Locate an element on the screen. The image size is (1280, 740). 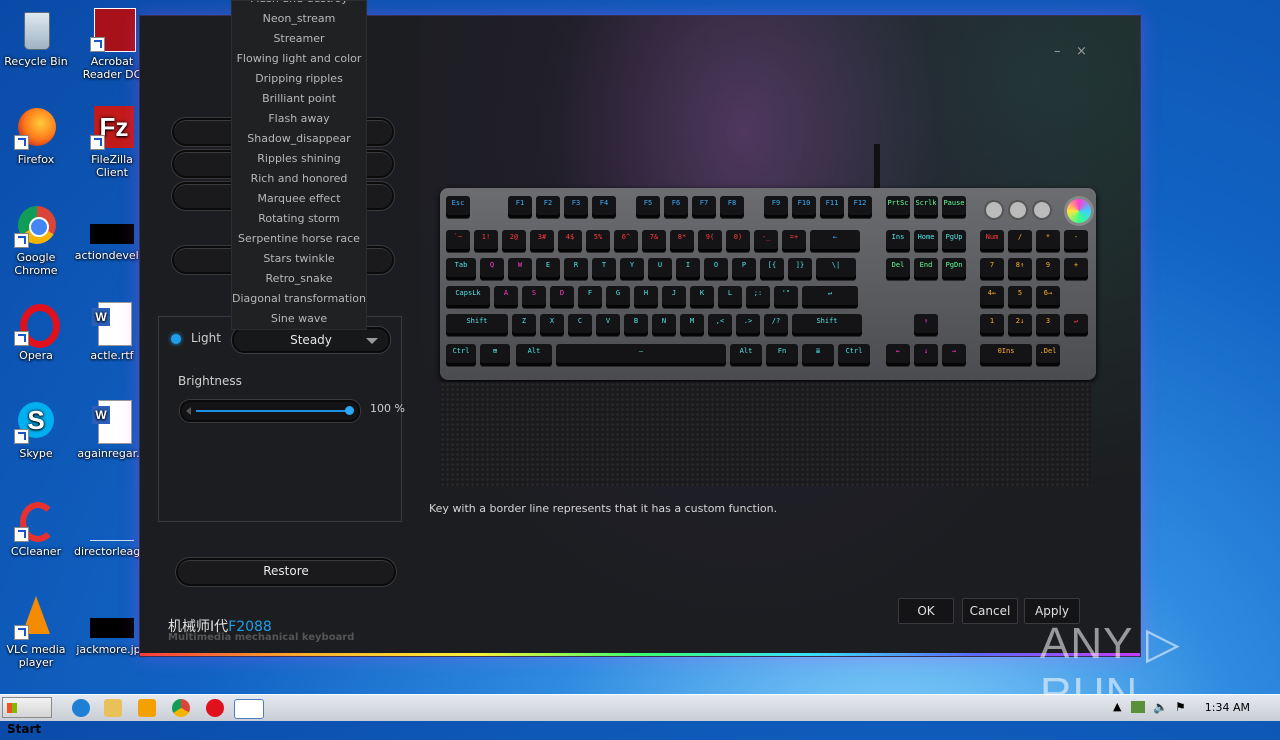
key-row5-14: 2↓ is located at coordinates (1020, 325).